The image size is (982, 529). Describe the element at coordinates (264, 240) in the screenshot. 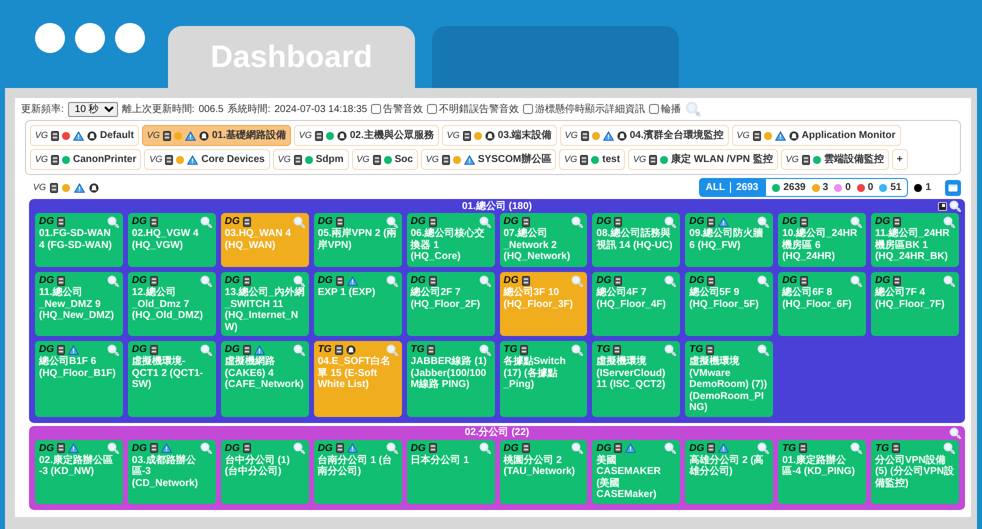

I see `device-card: DG 03.HQ_WAN 4 (HQ_WAN)` at that location.